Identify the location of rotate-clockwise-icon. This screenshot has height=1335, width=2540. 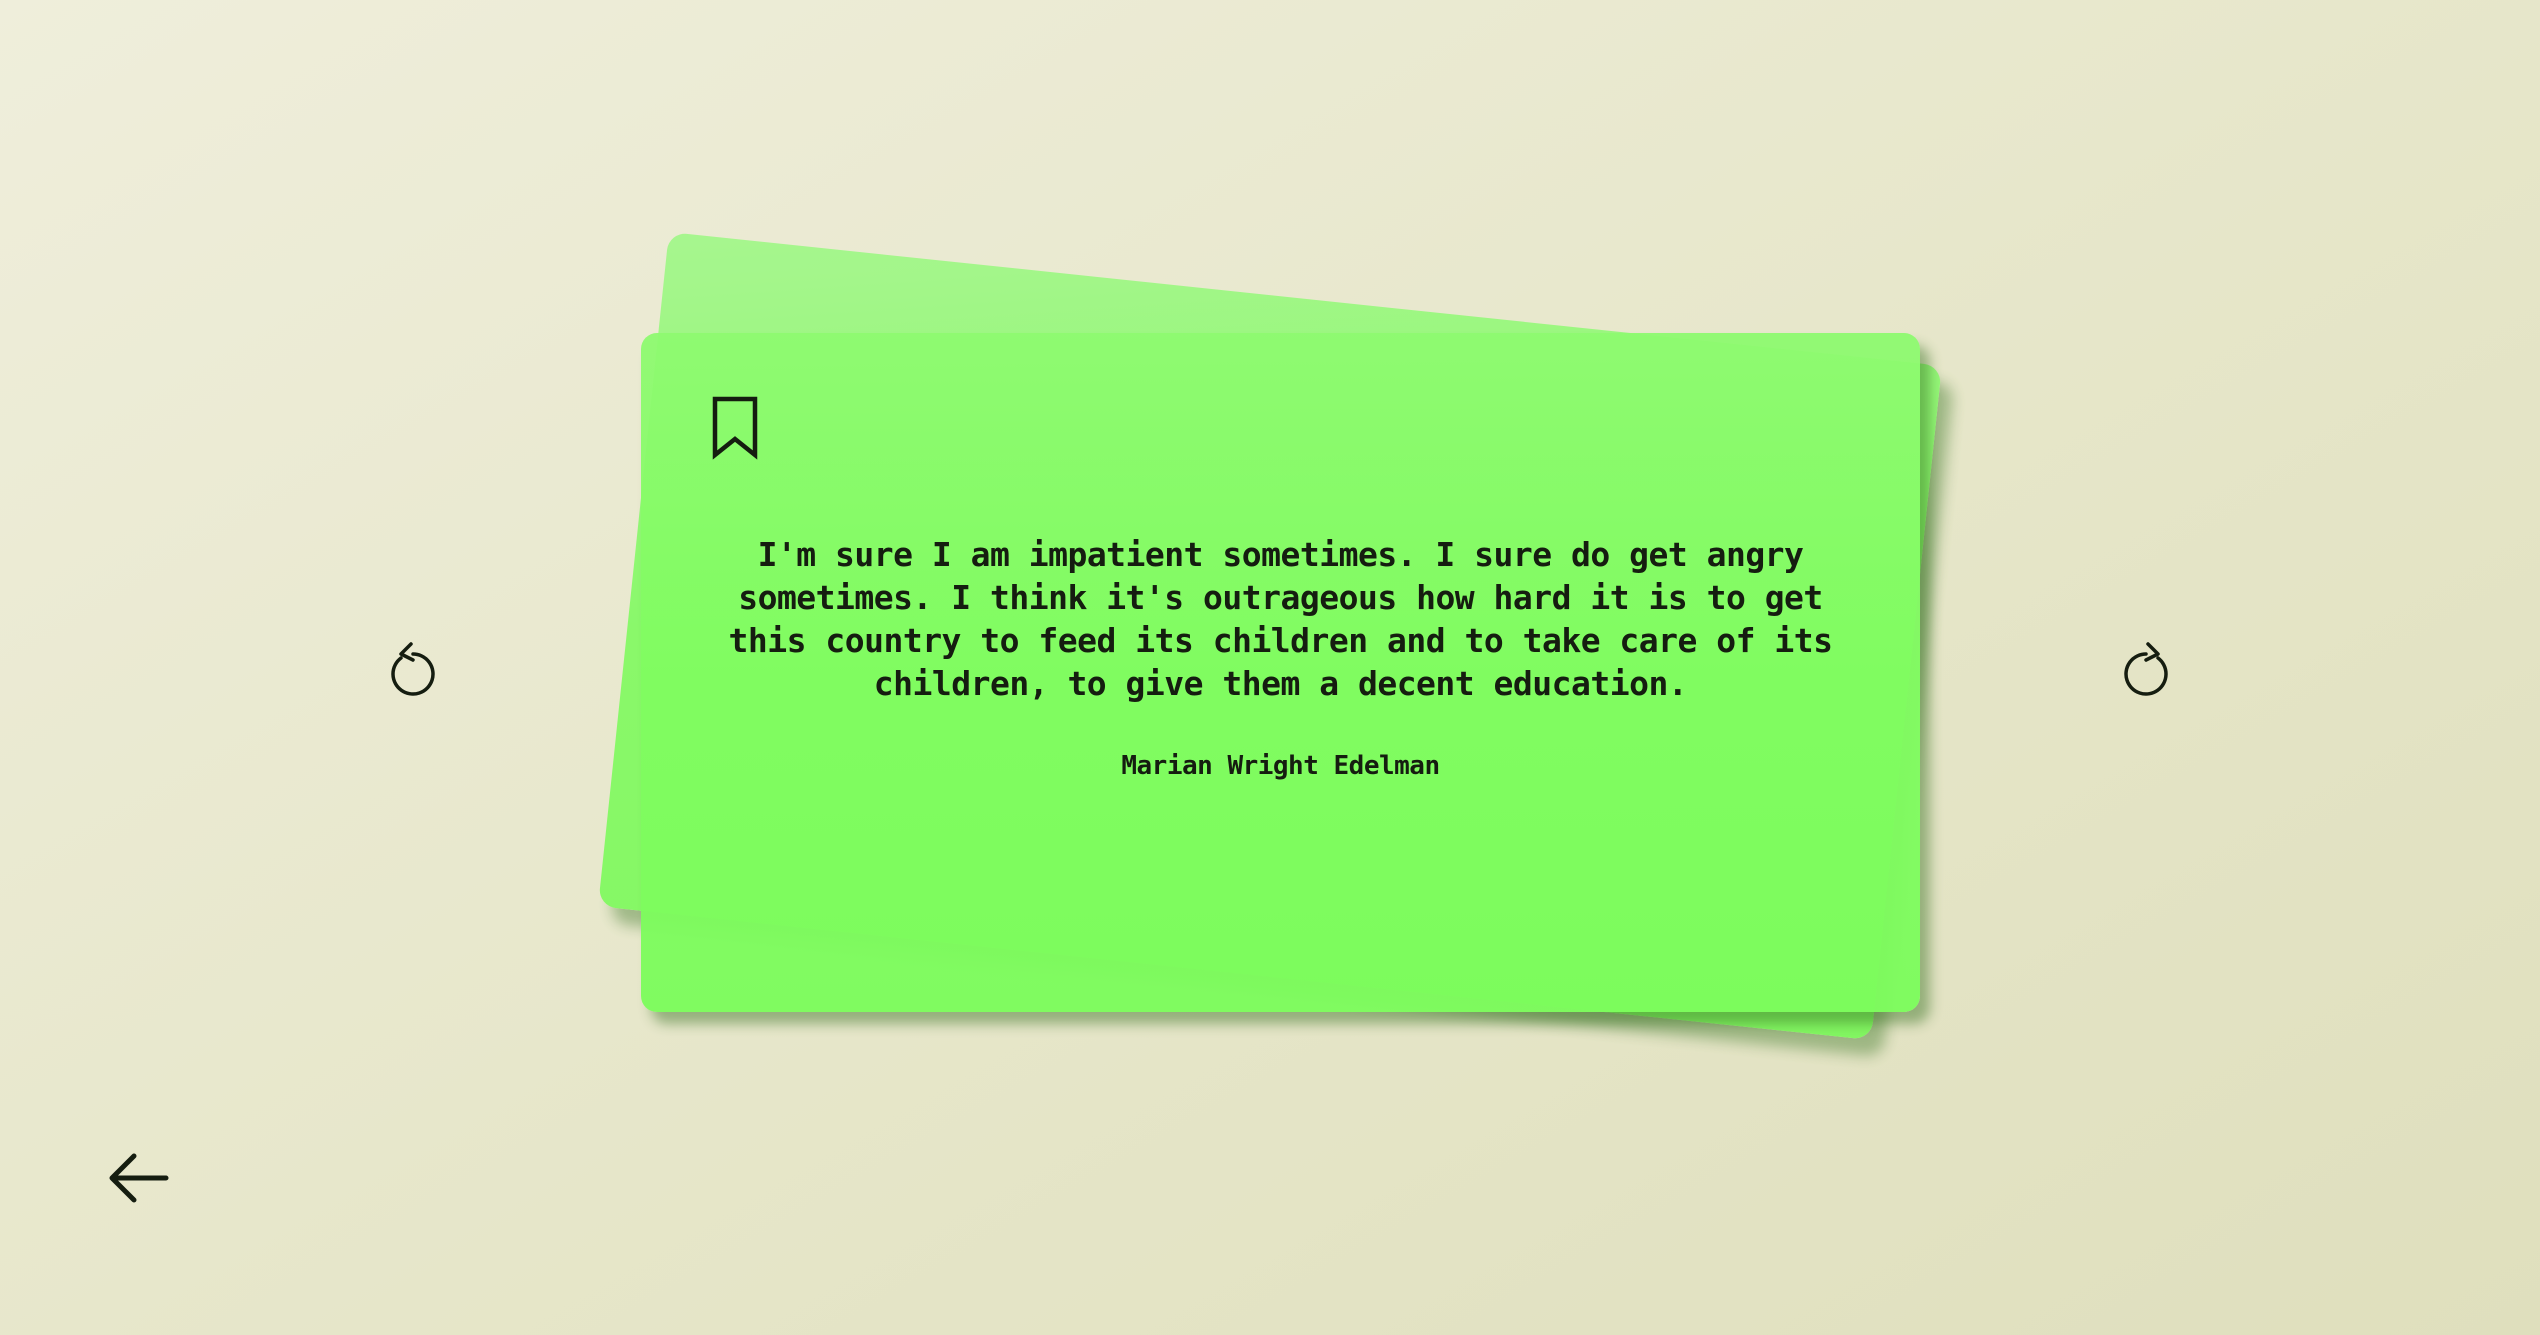
(2146, 668).